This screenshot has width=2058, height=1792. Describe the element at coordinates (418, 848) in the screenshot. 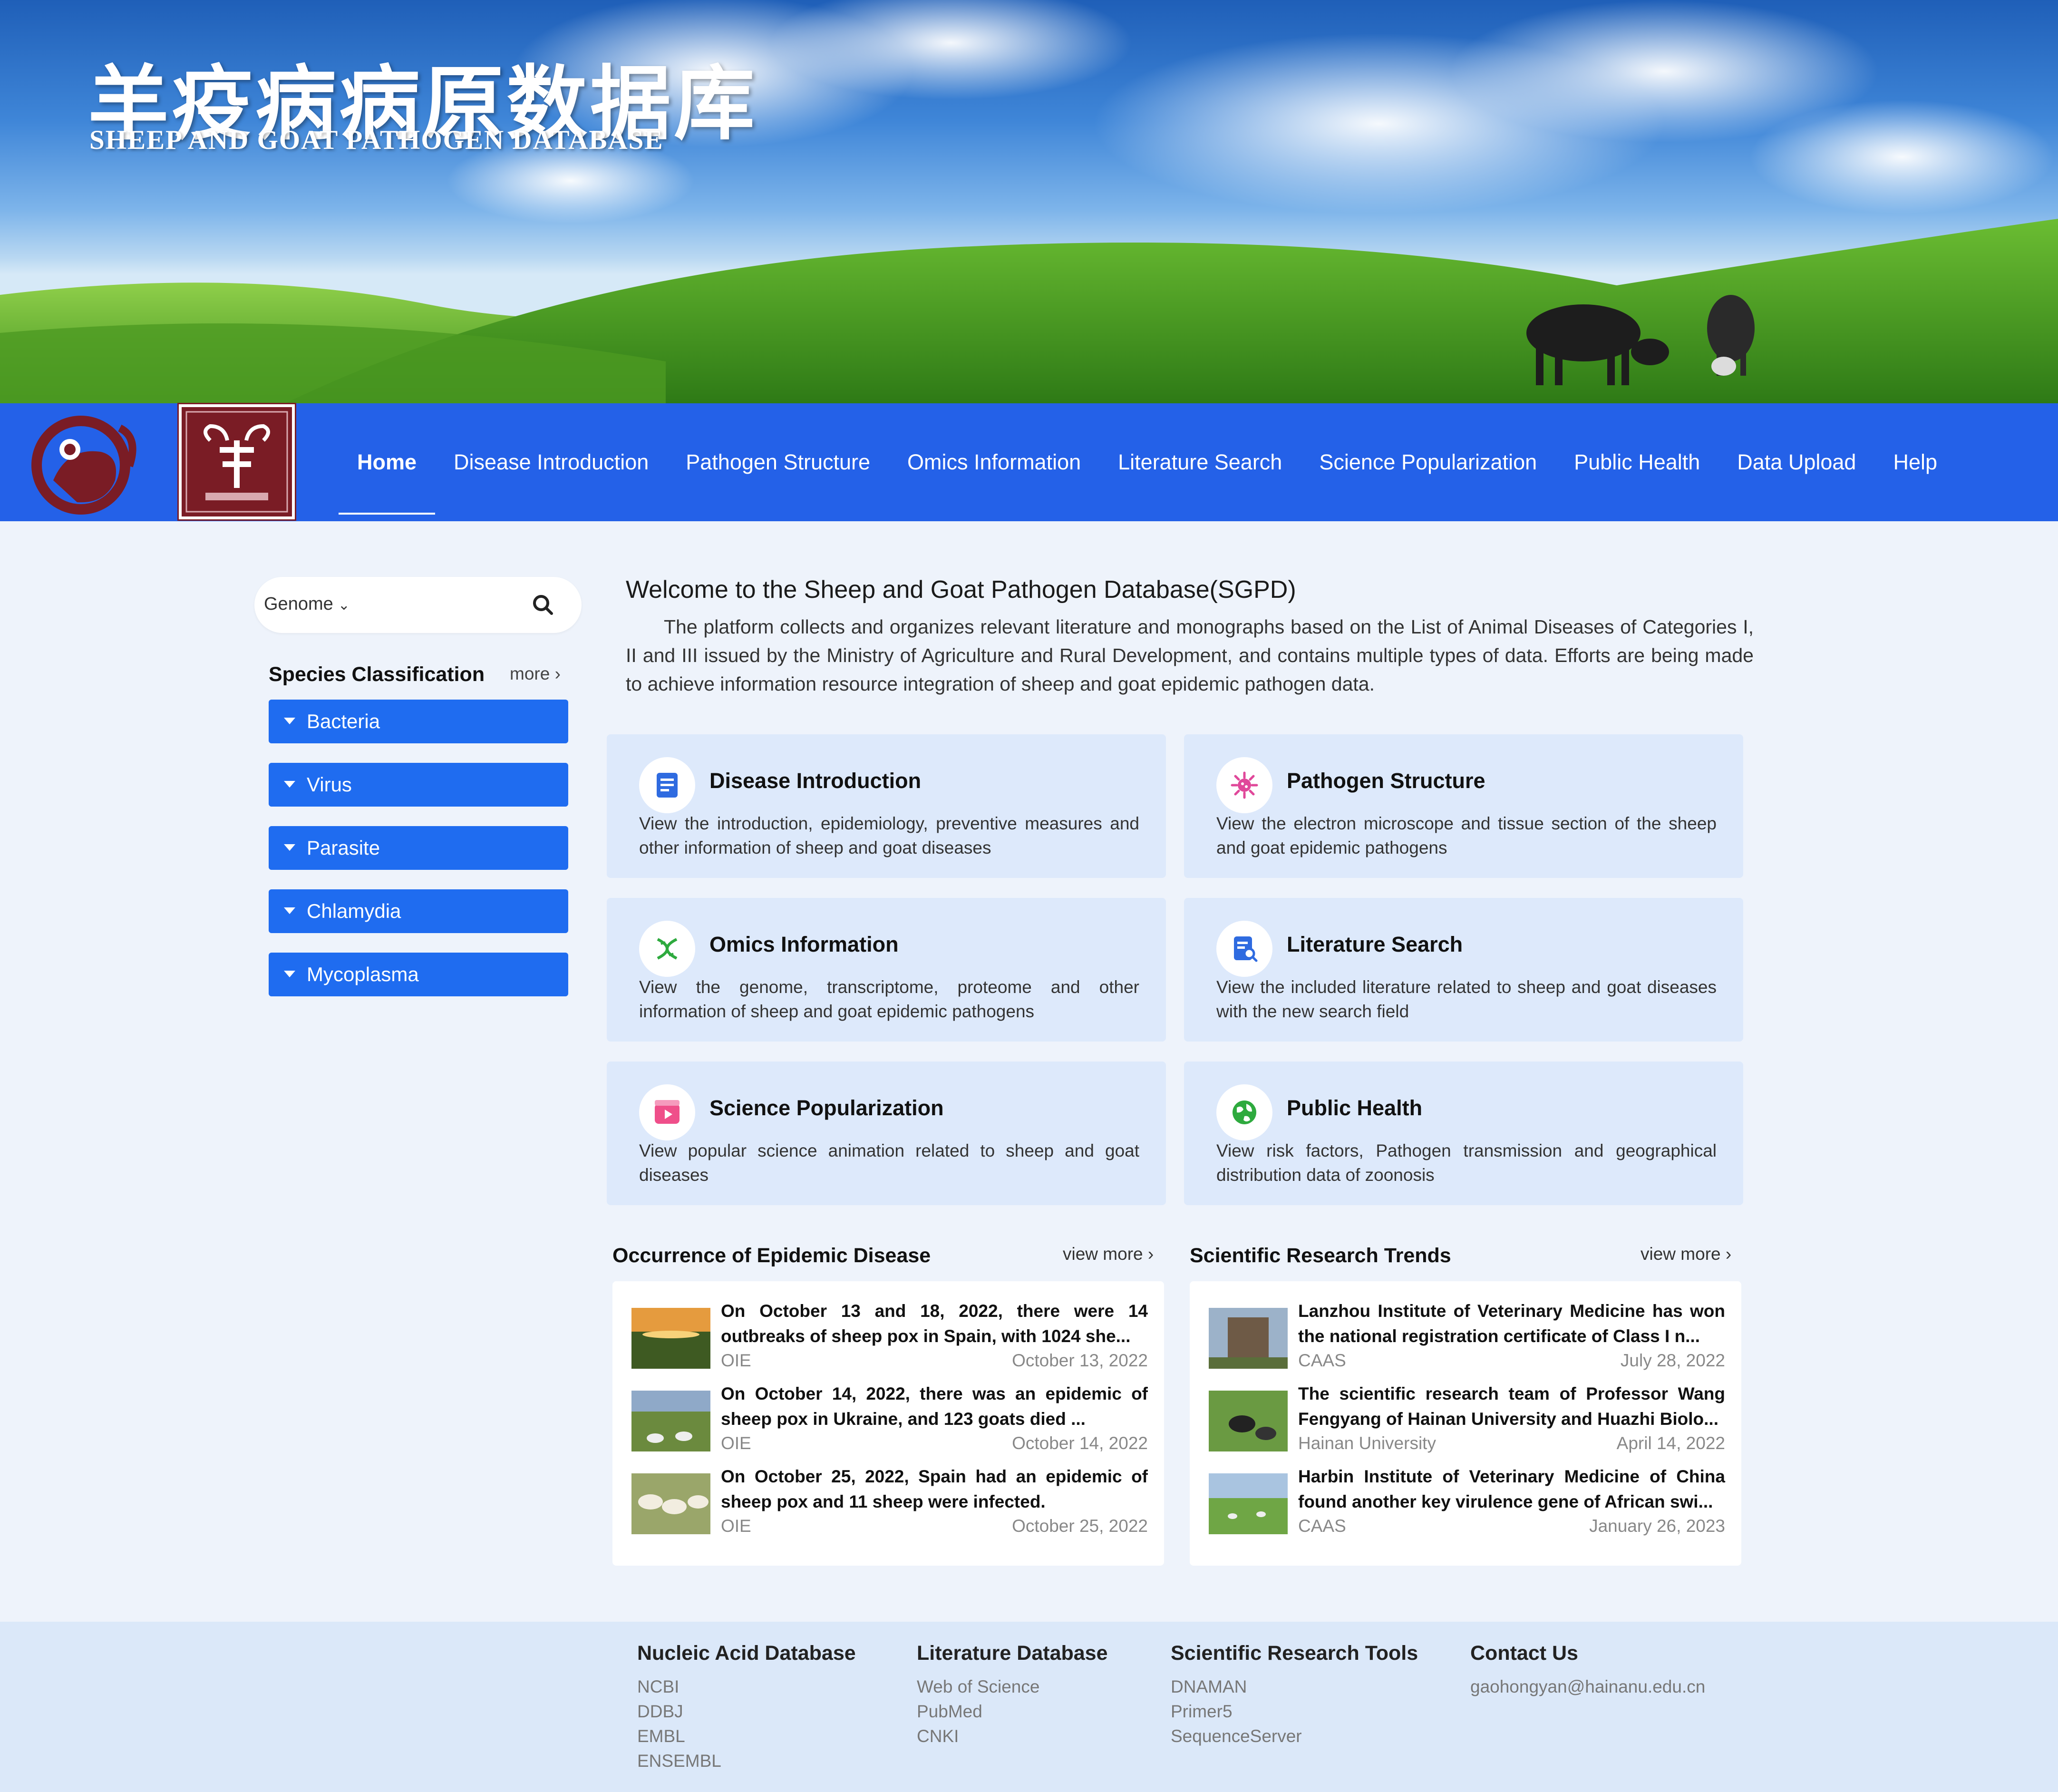

I see `category-parasite: Parasite` at that location.